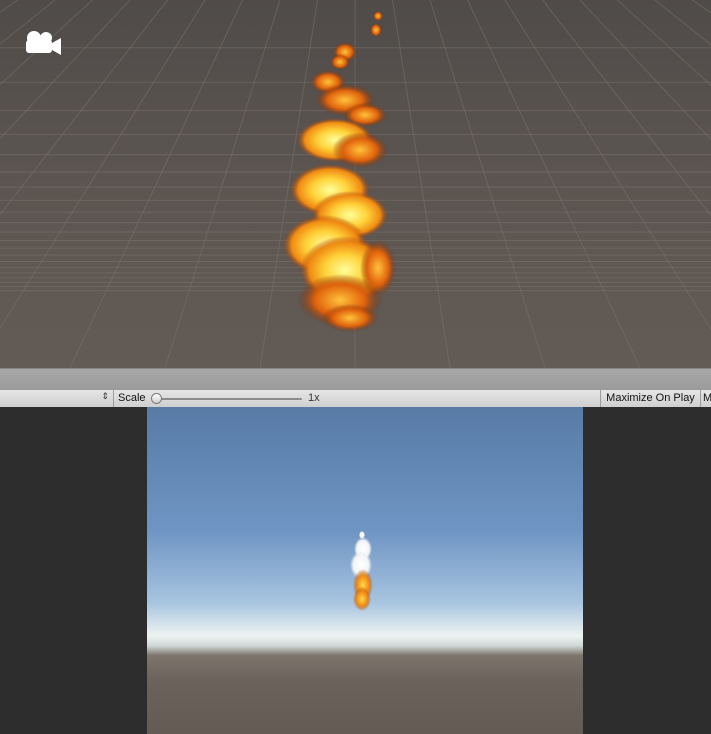  I want to click on scale-slider-thumb, so click(156, 398).